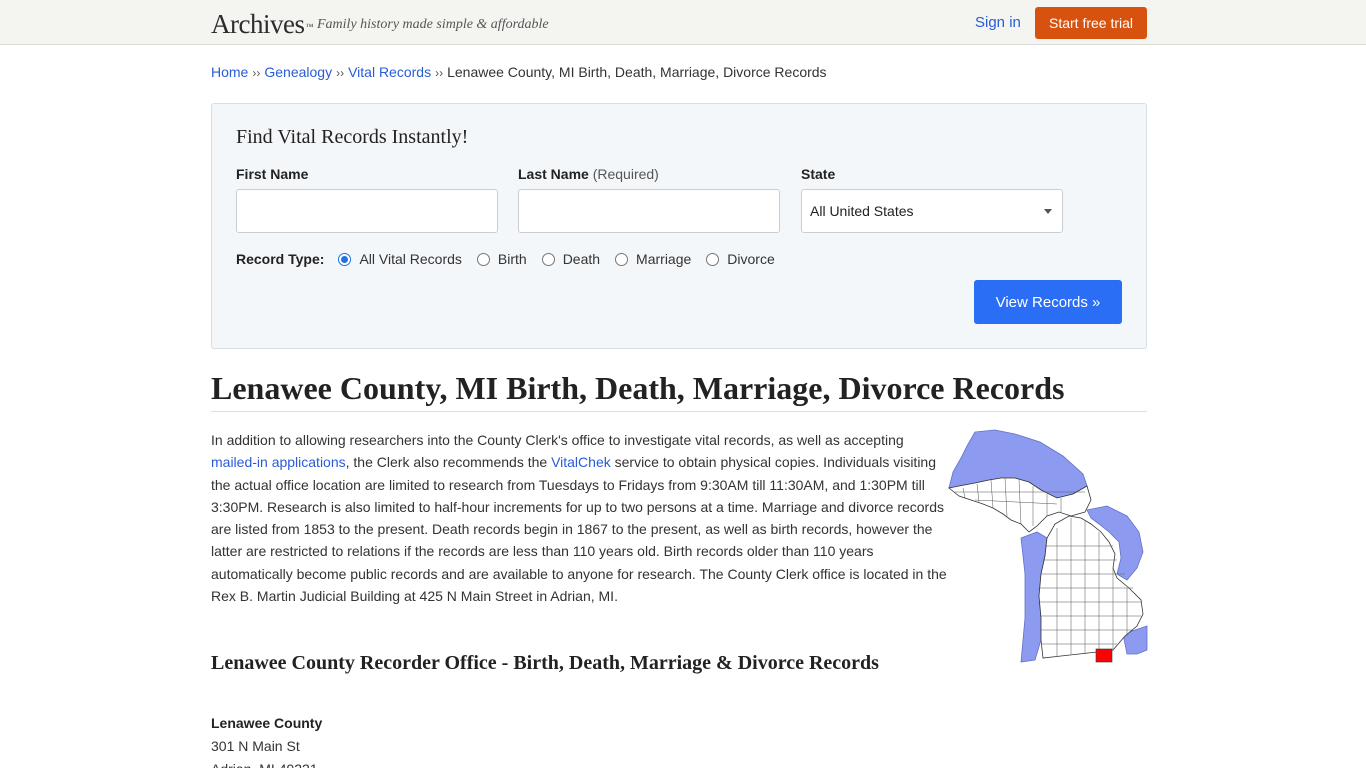 The image size is (1366, 768). Describe the element at coordinates (653, 259) in the screenshot. I see `record-type-marriage: Marriage` at that location.